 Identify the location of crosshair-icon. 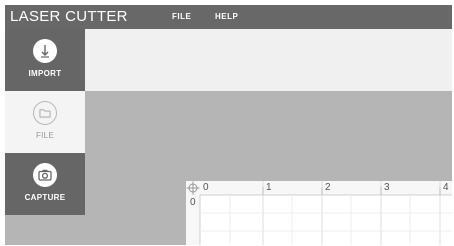
(193, 188).